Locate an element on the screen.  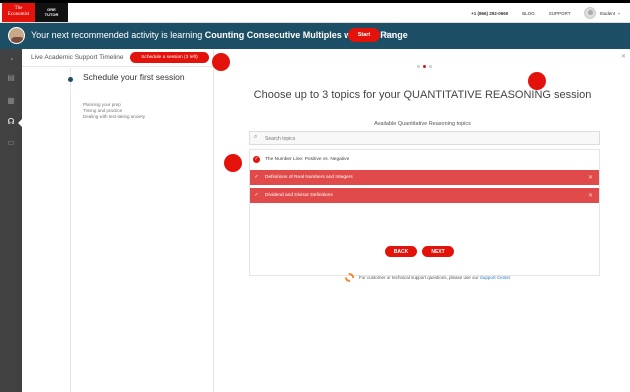
book-icon: ▤ is located at coordinates (11, 78).